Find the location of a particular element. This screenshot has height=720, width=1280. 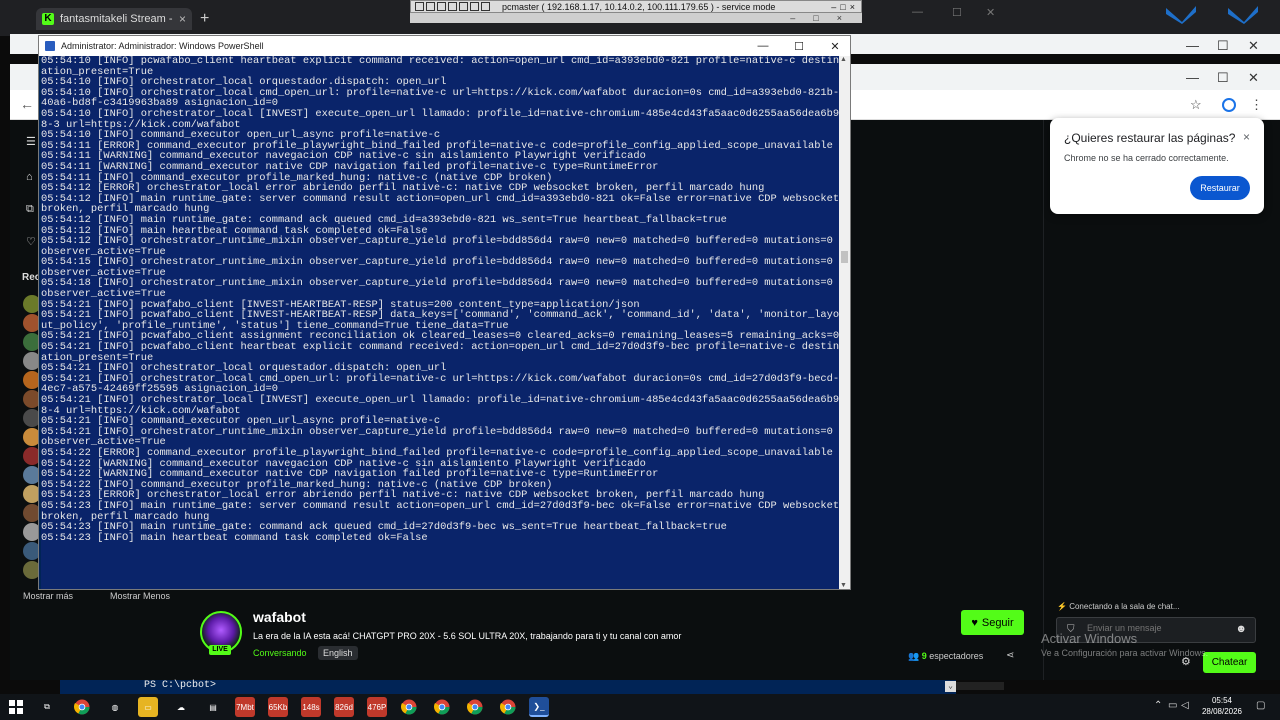

chat-send-button: Chatear is located at coordinates (1229, 662).